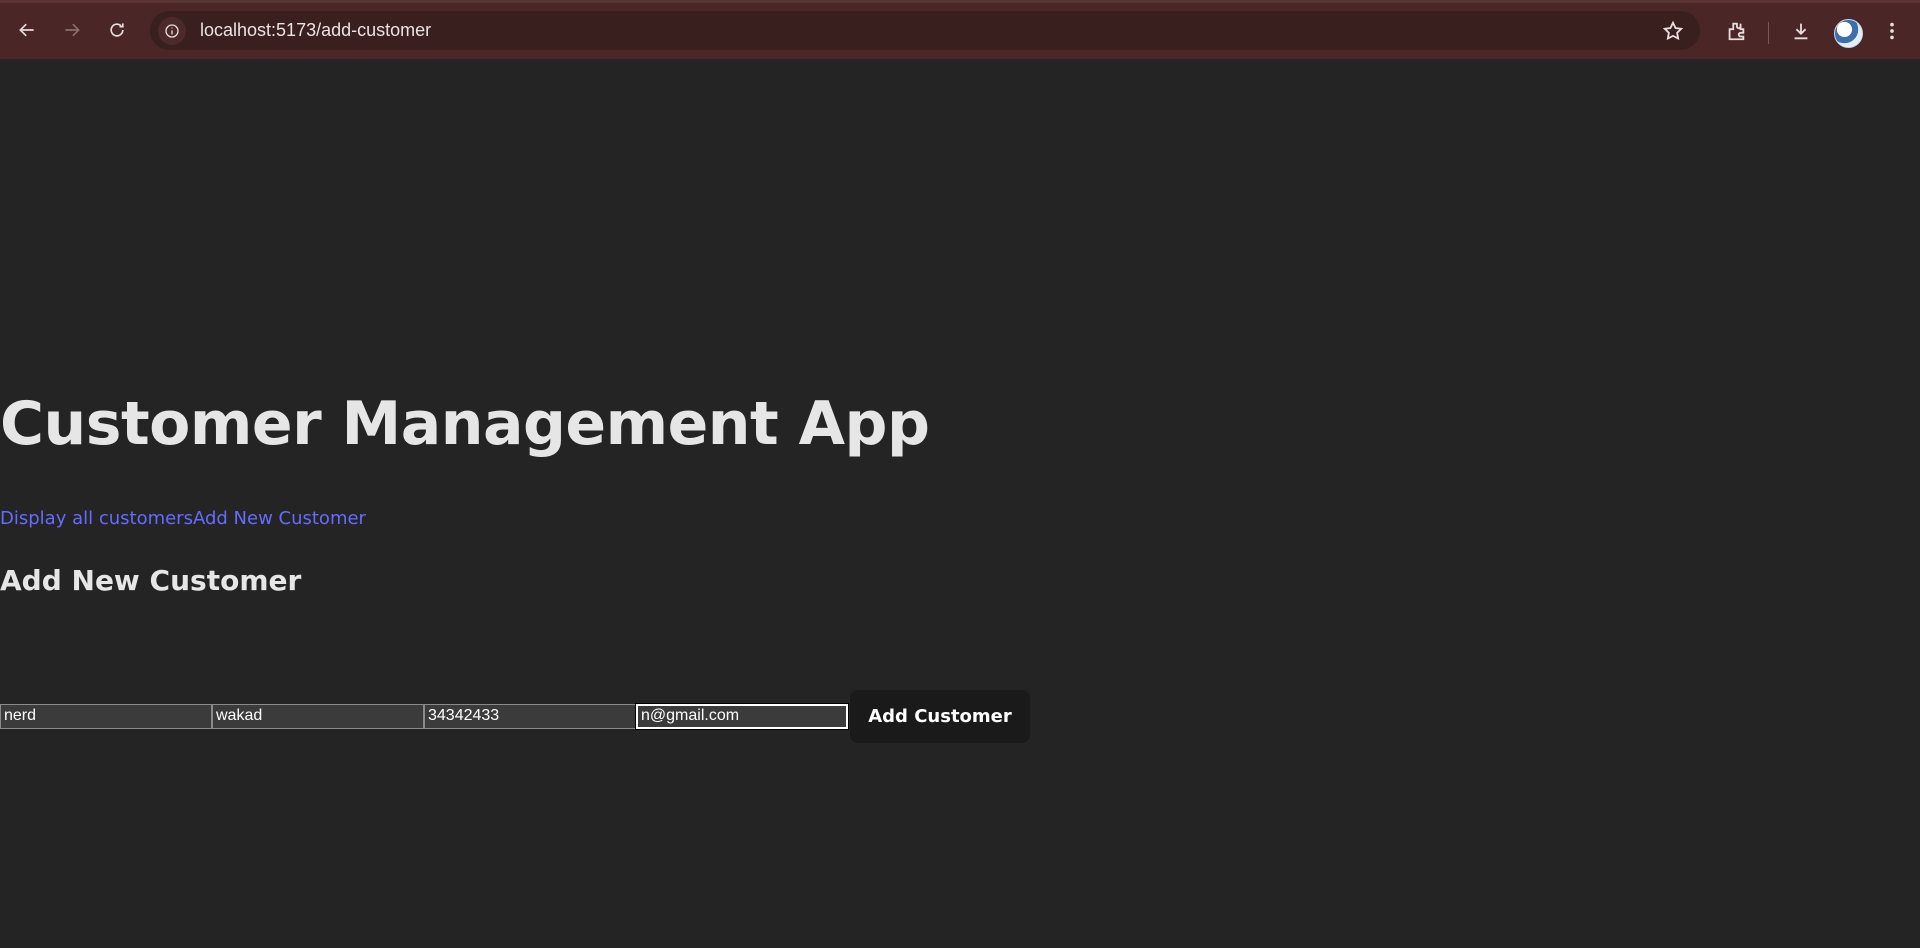 The height and width of the screenshot is (948, 1920). I want to click on bookmark-star-icon, so click(1673, 31).